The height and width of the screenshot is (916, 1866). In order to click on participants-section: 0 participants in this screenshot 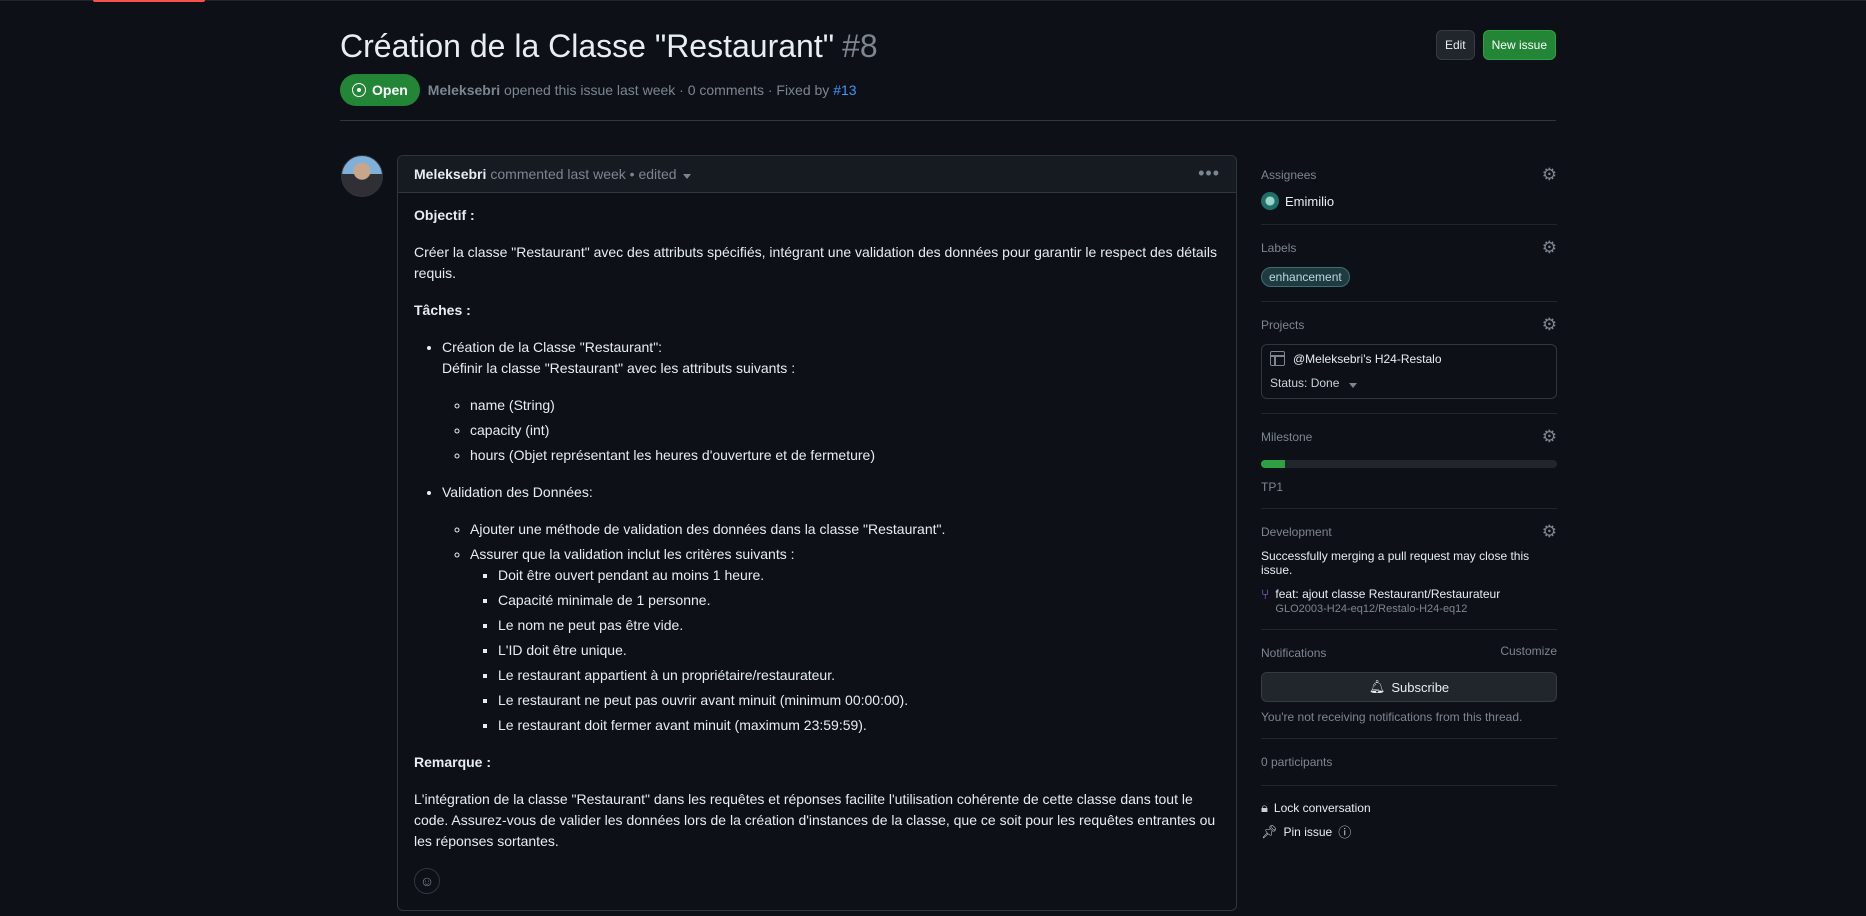, I will do `click(1409, 769)`.